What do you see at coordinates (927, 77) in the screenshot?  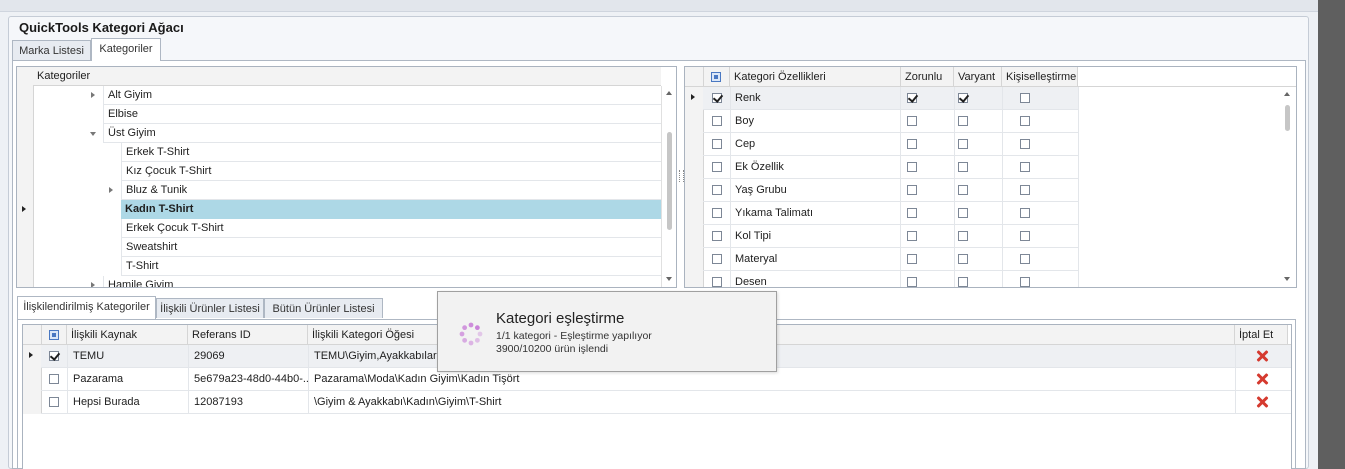 I see `features-header-required: Zorunlu` at bounding box center [927, 77].